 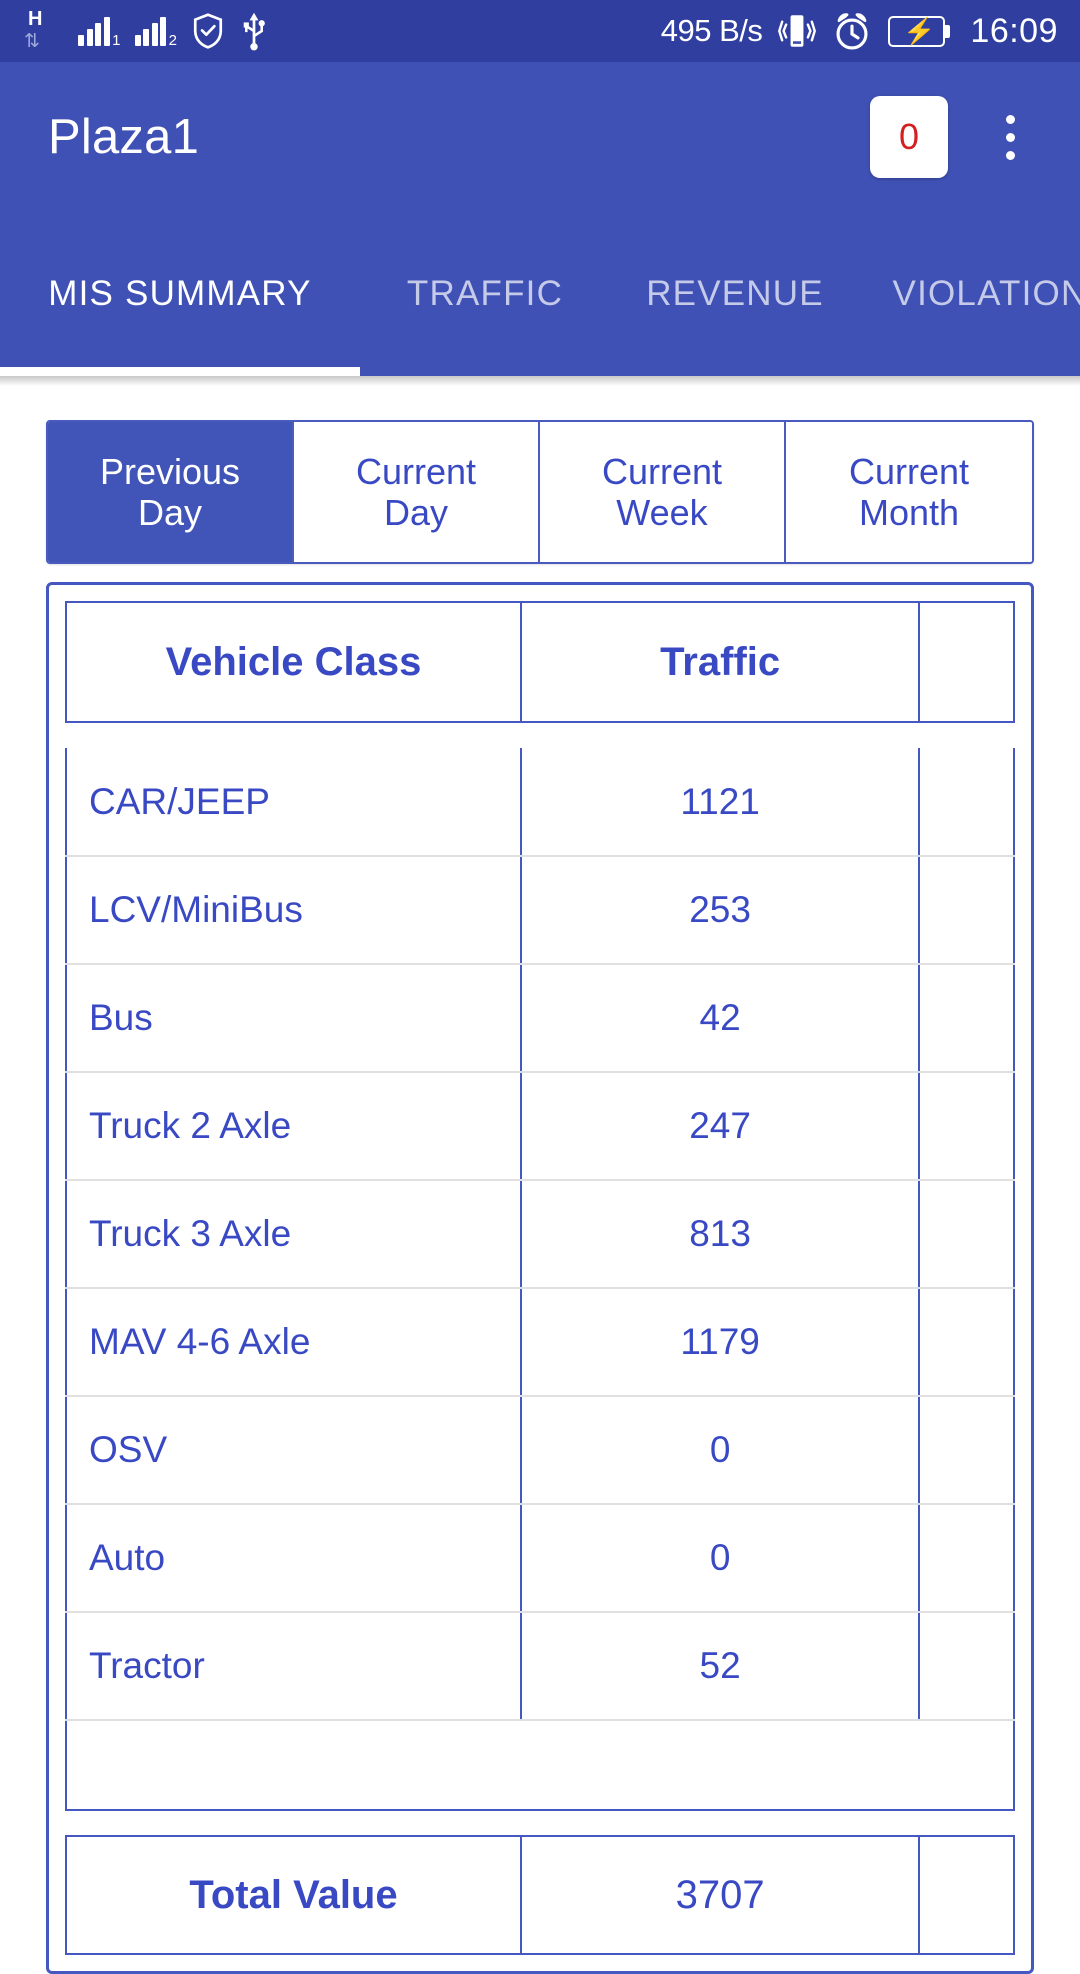 I want to click on table-total-row: Total Value 3707, so click(x=539, y=1895).